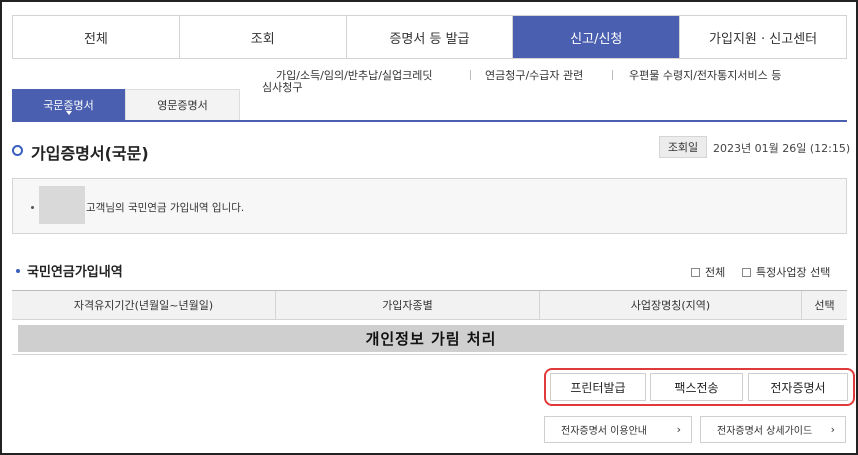 This screenshot has width=858, height=455. Describe the element at coordinates (763, 37) in the screenshot. I see `tab-support-center: 가입지원 · 신고센터` at that location.